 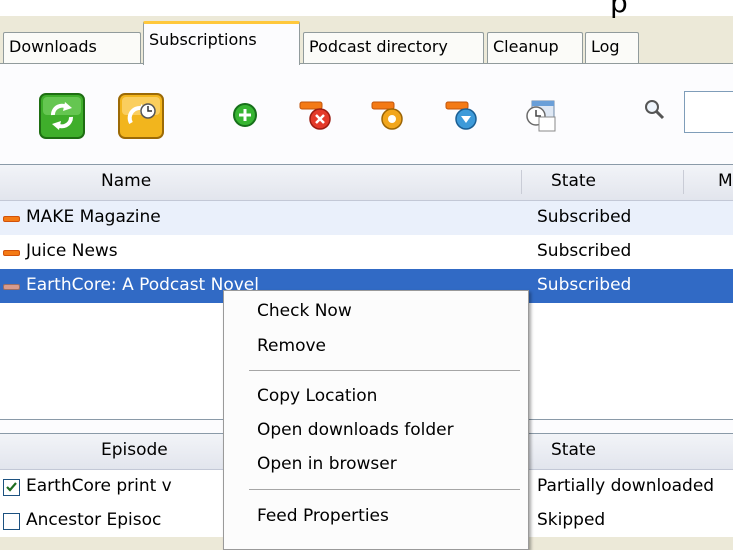 What do you see at coordinates (134, 450) in the screenshot?
I see `column-header-episode: Episode` at bounding box center [134, 450].